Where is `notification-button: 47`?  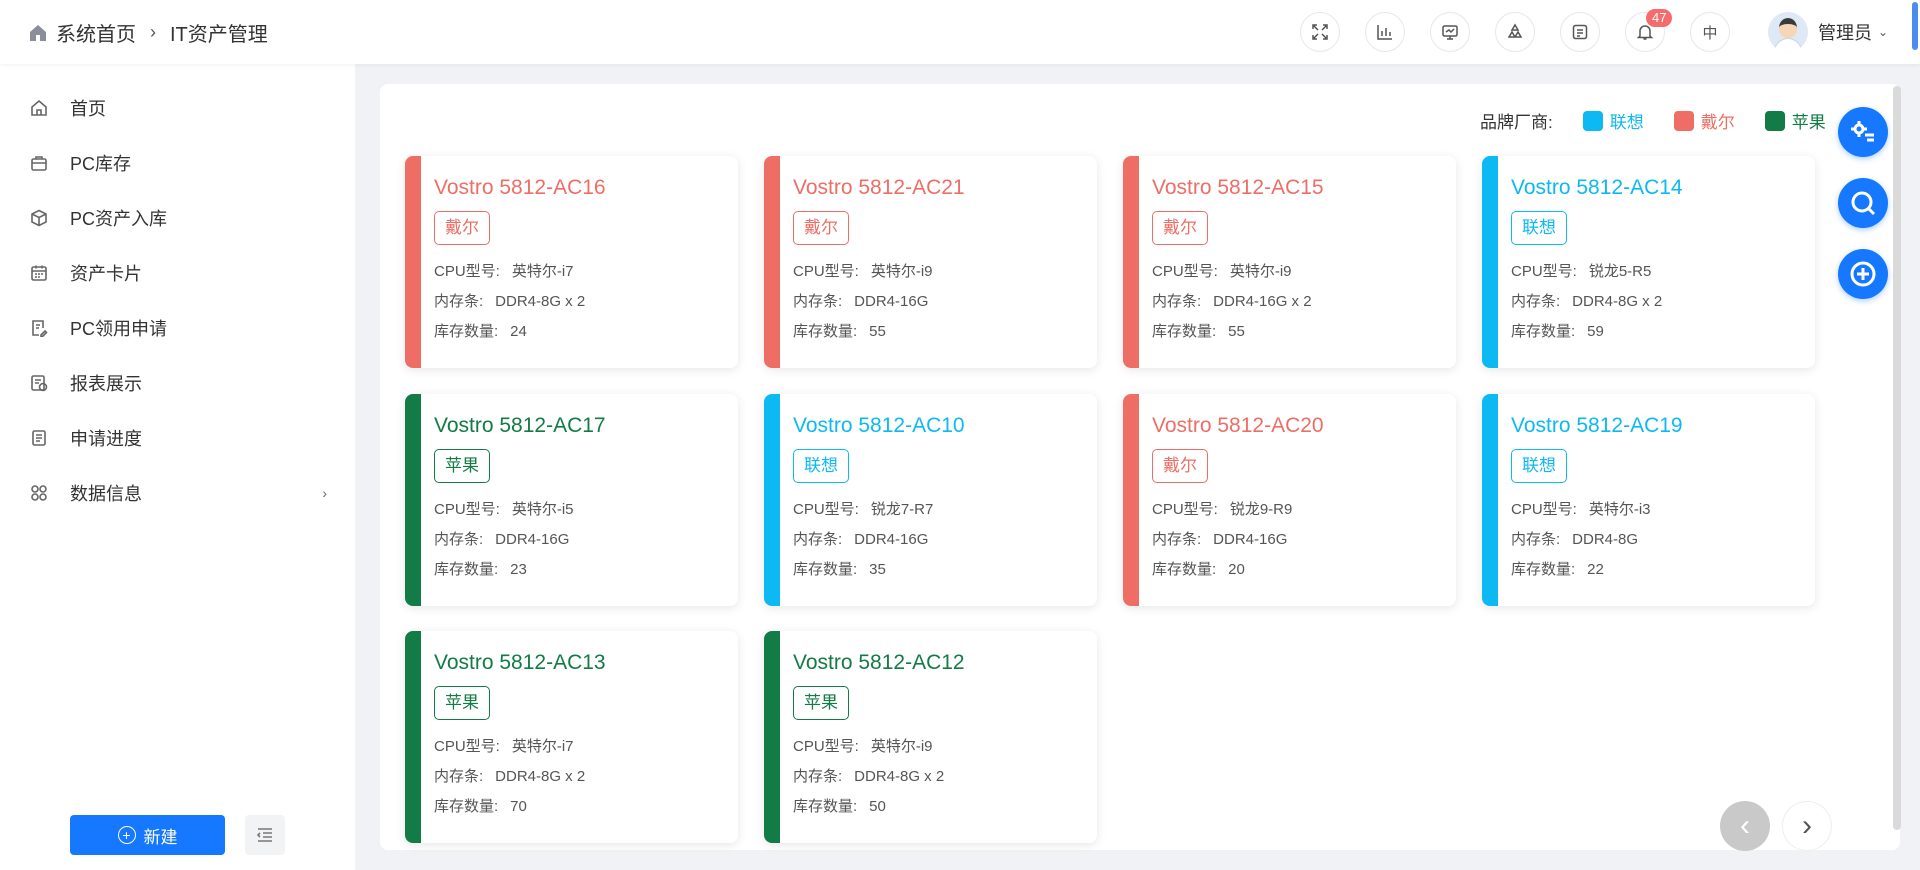
notification-button: 47 is located at coordinates (1649, 30).